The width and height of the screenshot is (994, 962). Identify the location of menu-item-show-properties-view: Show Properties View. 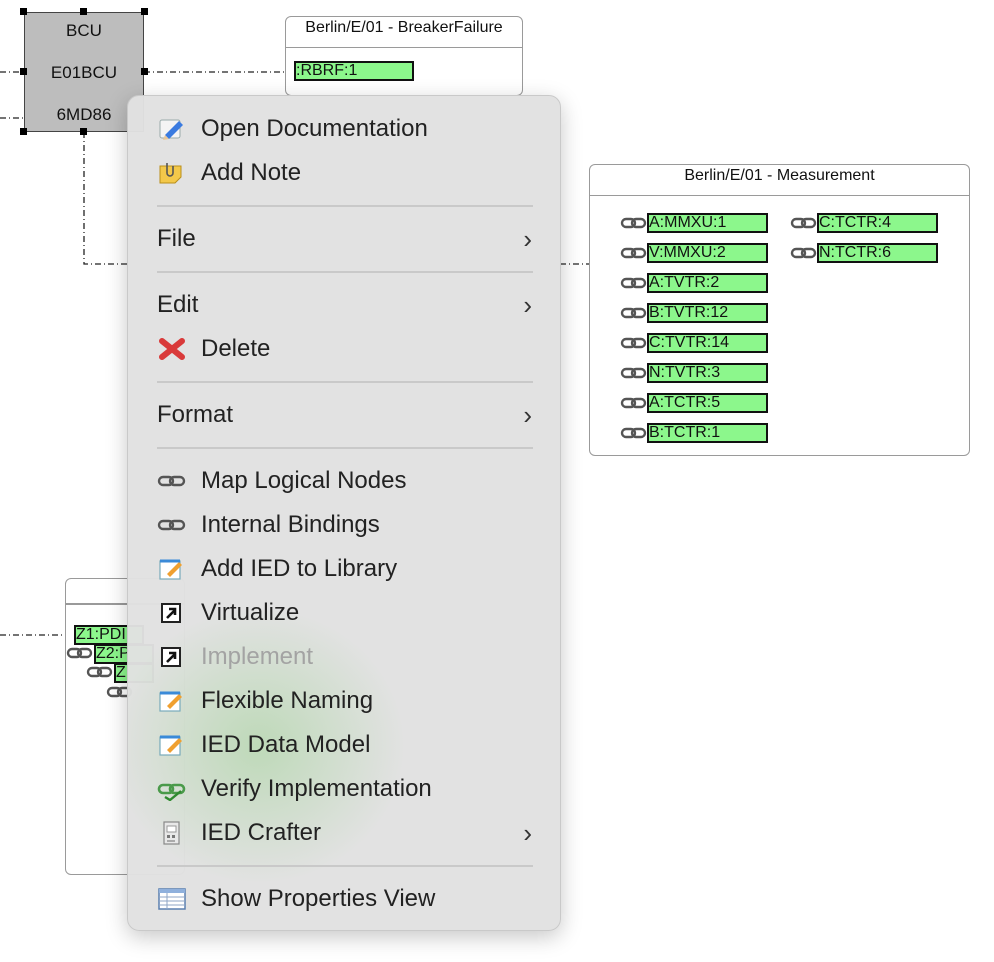
(344, 899).